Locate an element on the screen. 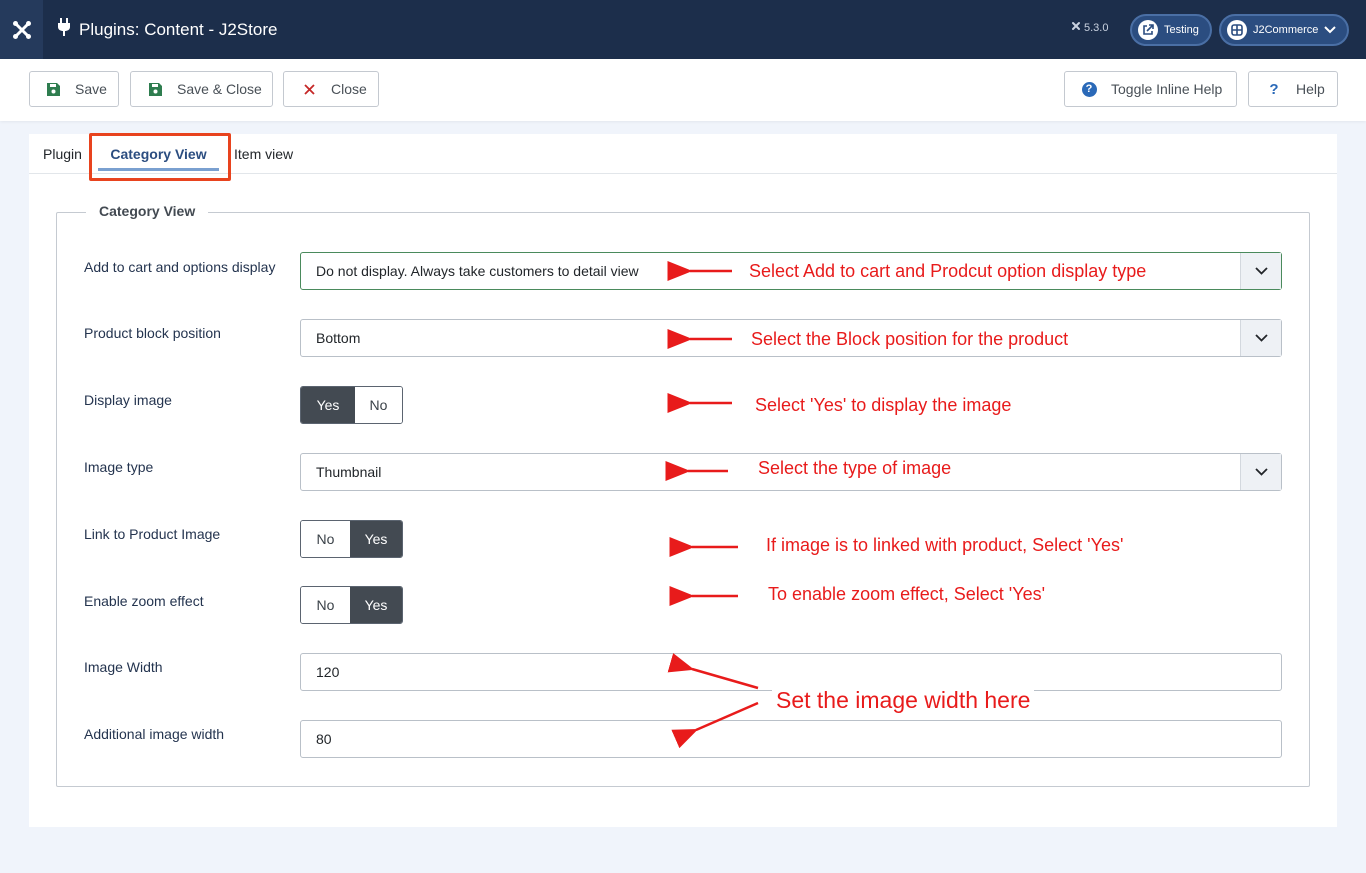 The image size is (1366, 873). user-menu-button: J2Commerce is located at coordinates (1284, 30).